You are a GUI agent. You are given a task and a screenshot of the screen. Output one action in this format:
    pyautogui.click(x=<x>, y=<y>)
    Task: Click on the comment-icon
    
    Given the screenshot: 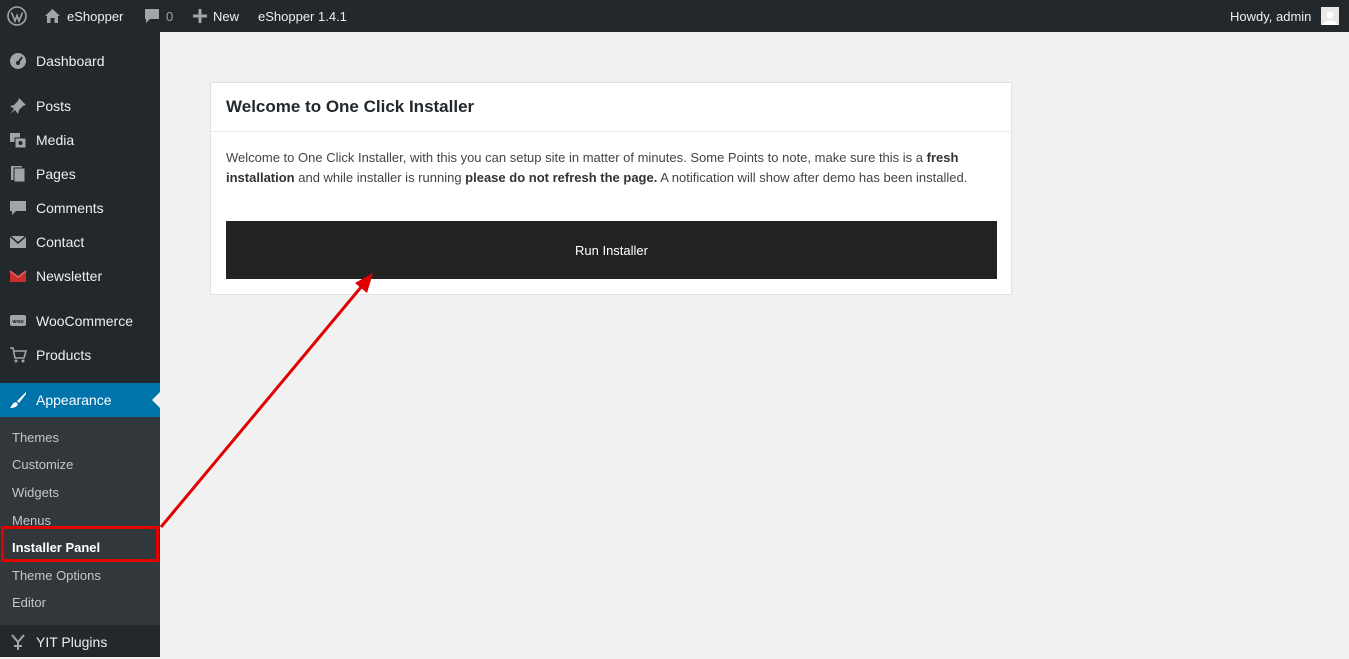 What is the action you would take?
    pyautogui.click(x=18, y=208)
    